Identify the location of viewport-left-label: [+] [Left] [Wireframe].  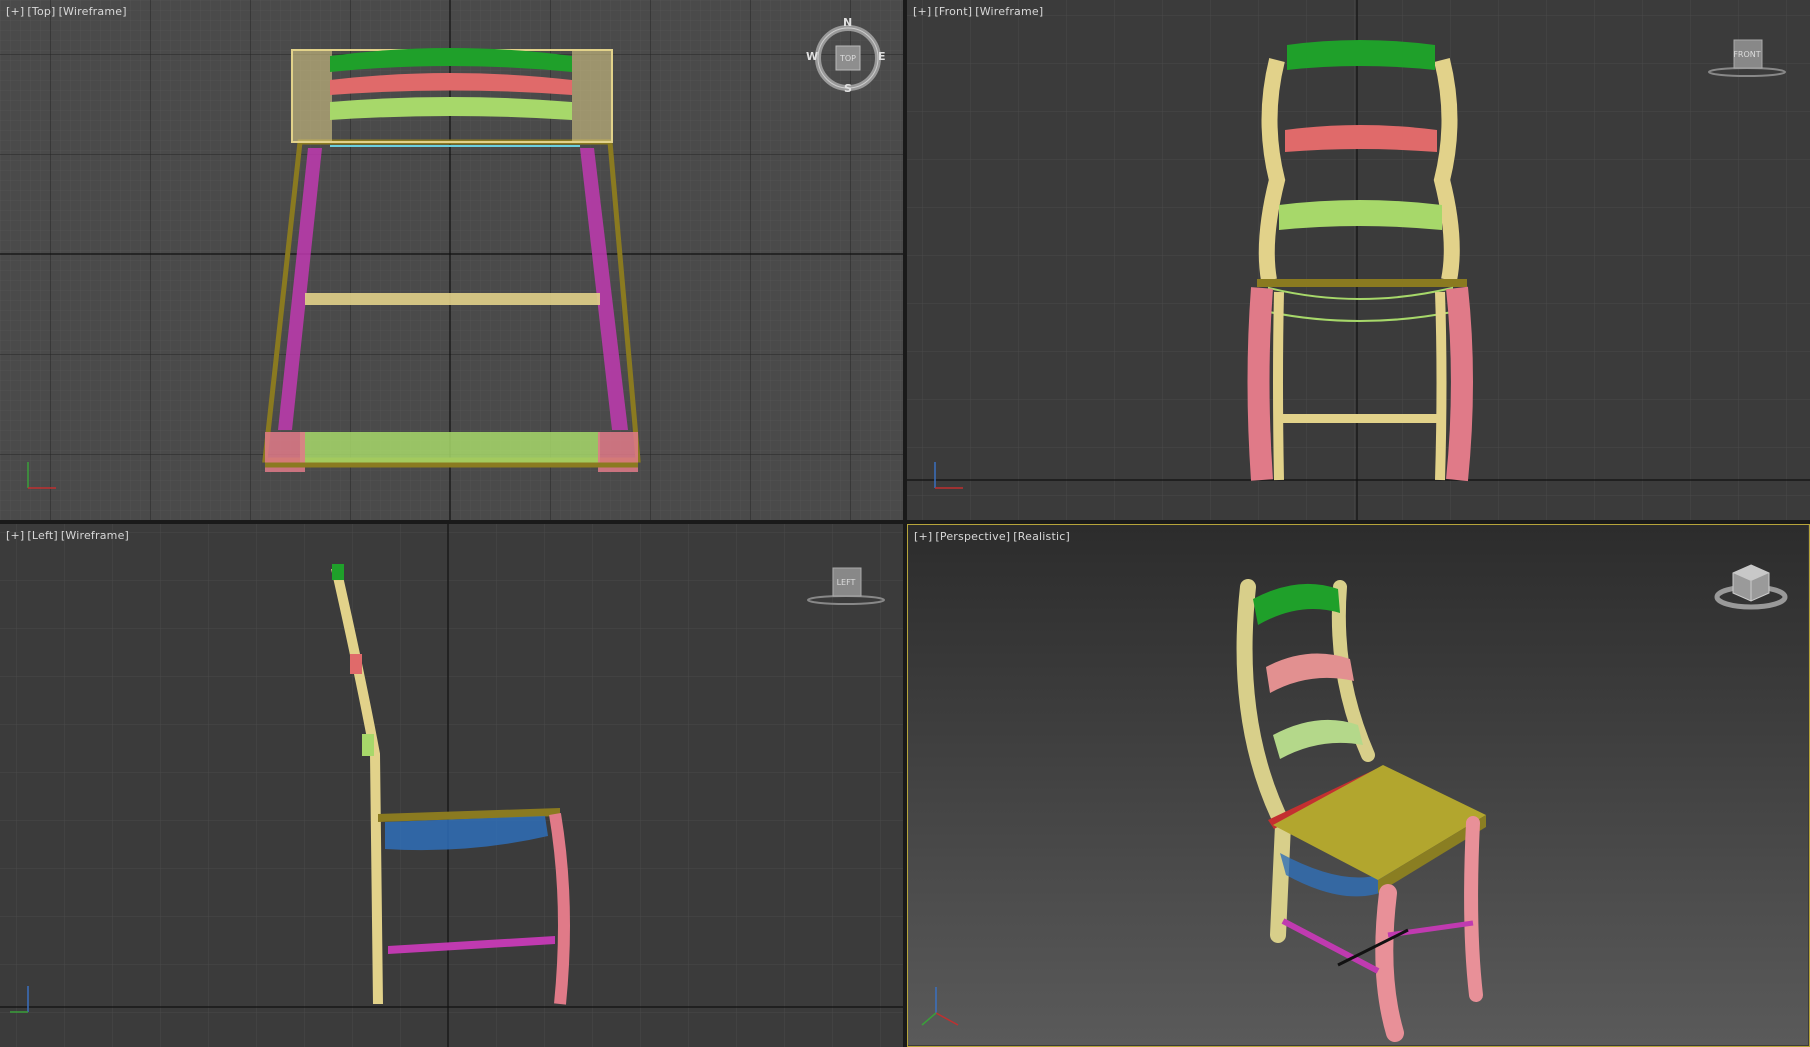
(69, 535).